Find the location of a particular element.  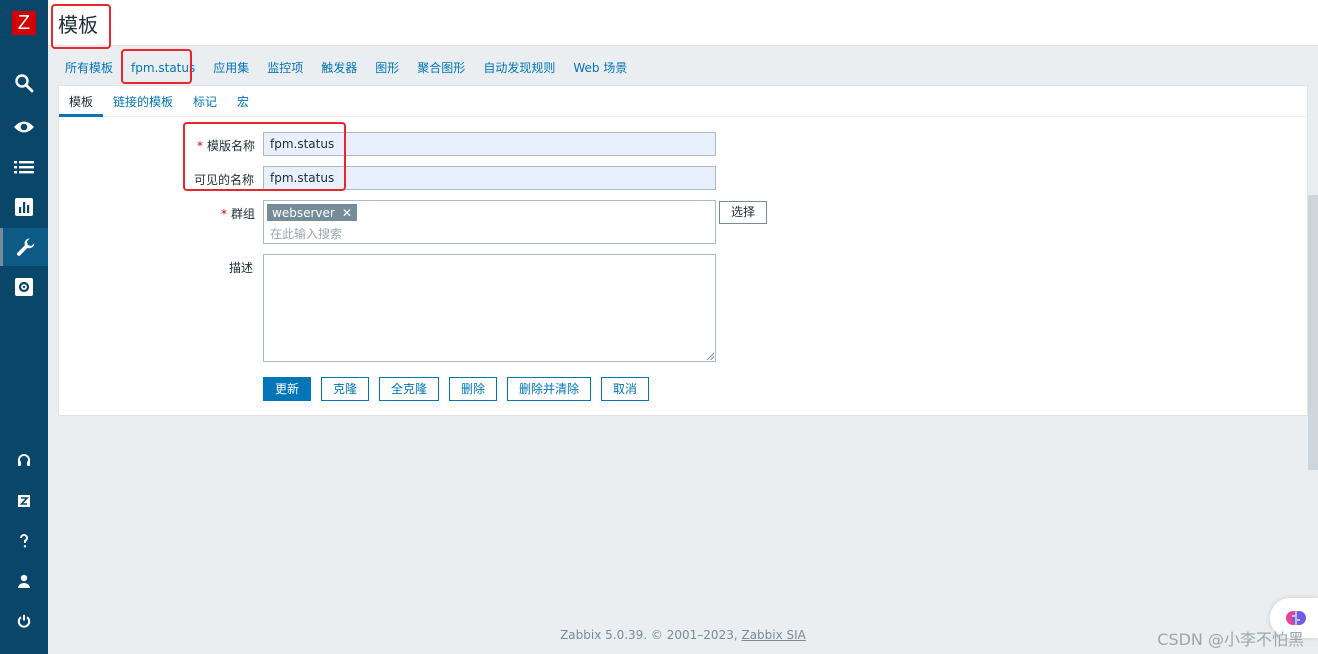

eye-icon is located at coordinates (24, 127).